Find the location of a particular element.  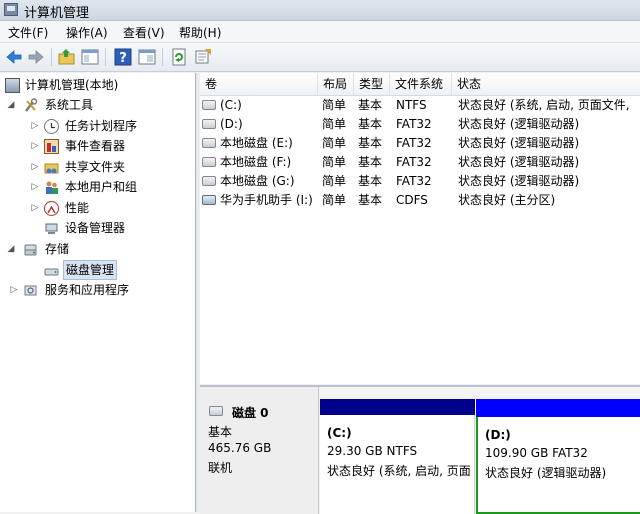

volume-list-header: 卷 布局 类型 文件系统 状态 is located at coordinates (420, 84).